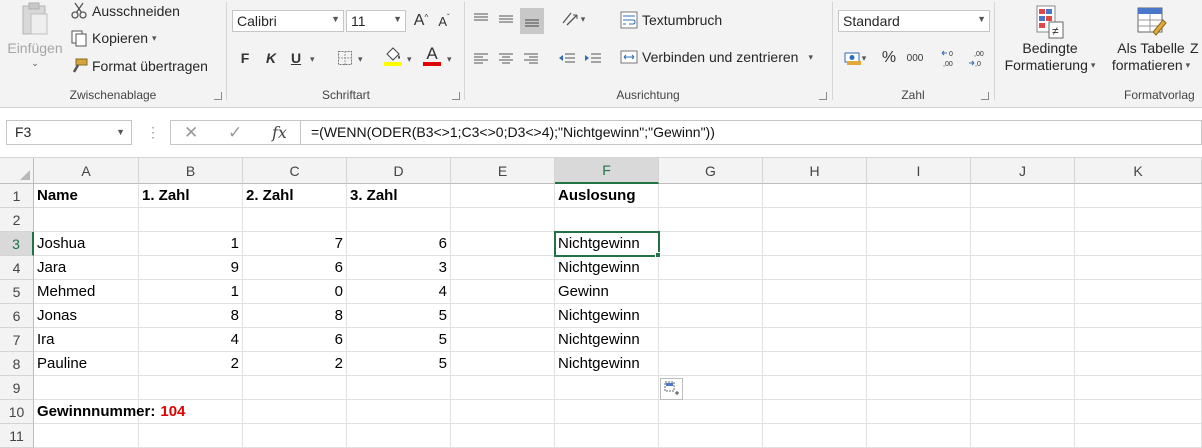 The height and width of the screenshot is (448, 1202). Describe the element at coordinates (191, 436) in the screenshot. I see `cell-b11` at that location.